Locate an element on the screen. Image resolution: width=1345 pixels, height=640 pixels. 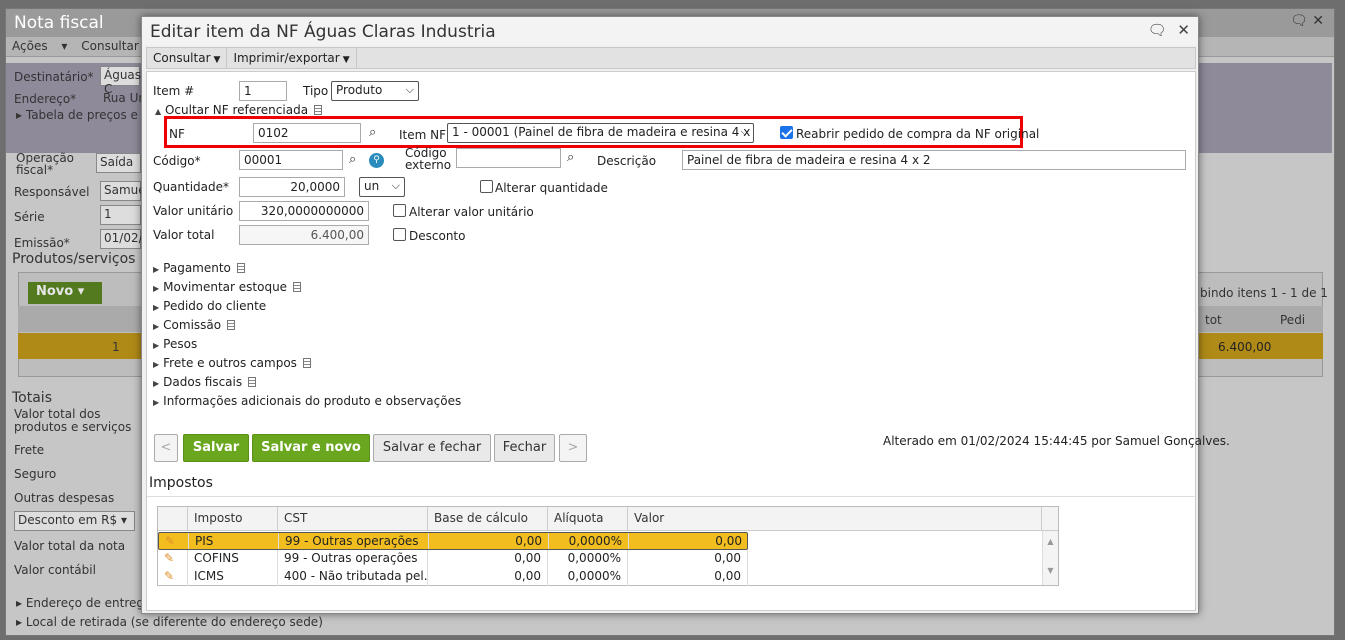
bg-heading-totais: Totais is located at coordinates (32, 398).